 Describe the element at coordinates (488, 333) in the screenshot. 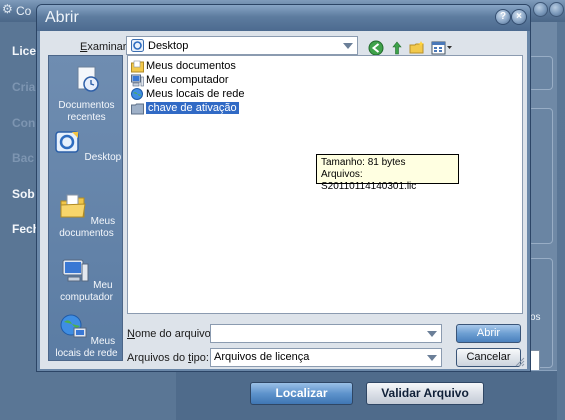

I see `open-button: Abrir` at that location.